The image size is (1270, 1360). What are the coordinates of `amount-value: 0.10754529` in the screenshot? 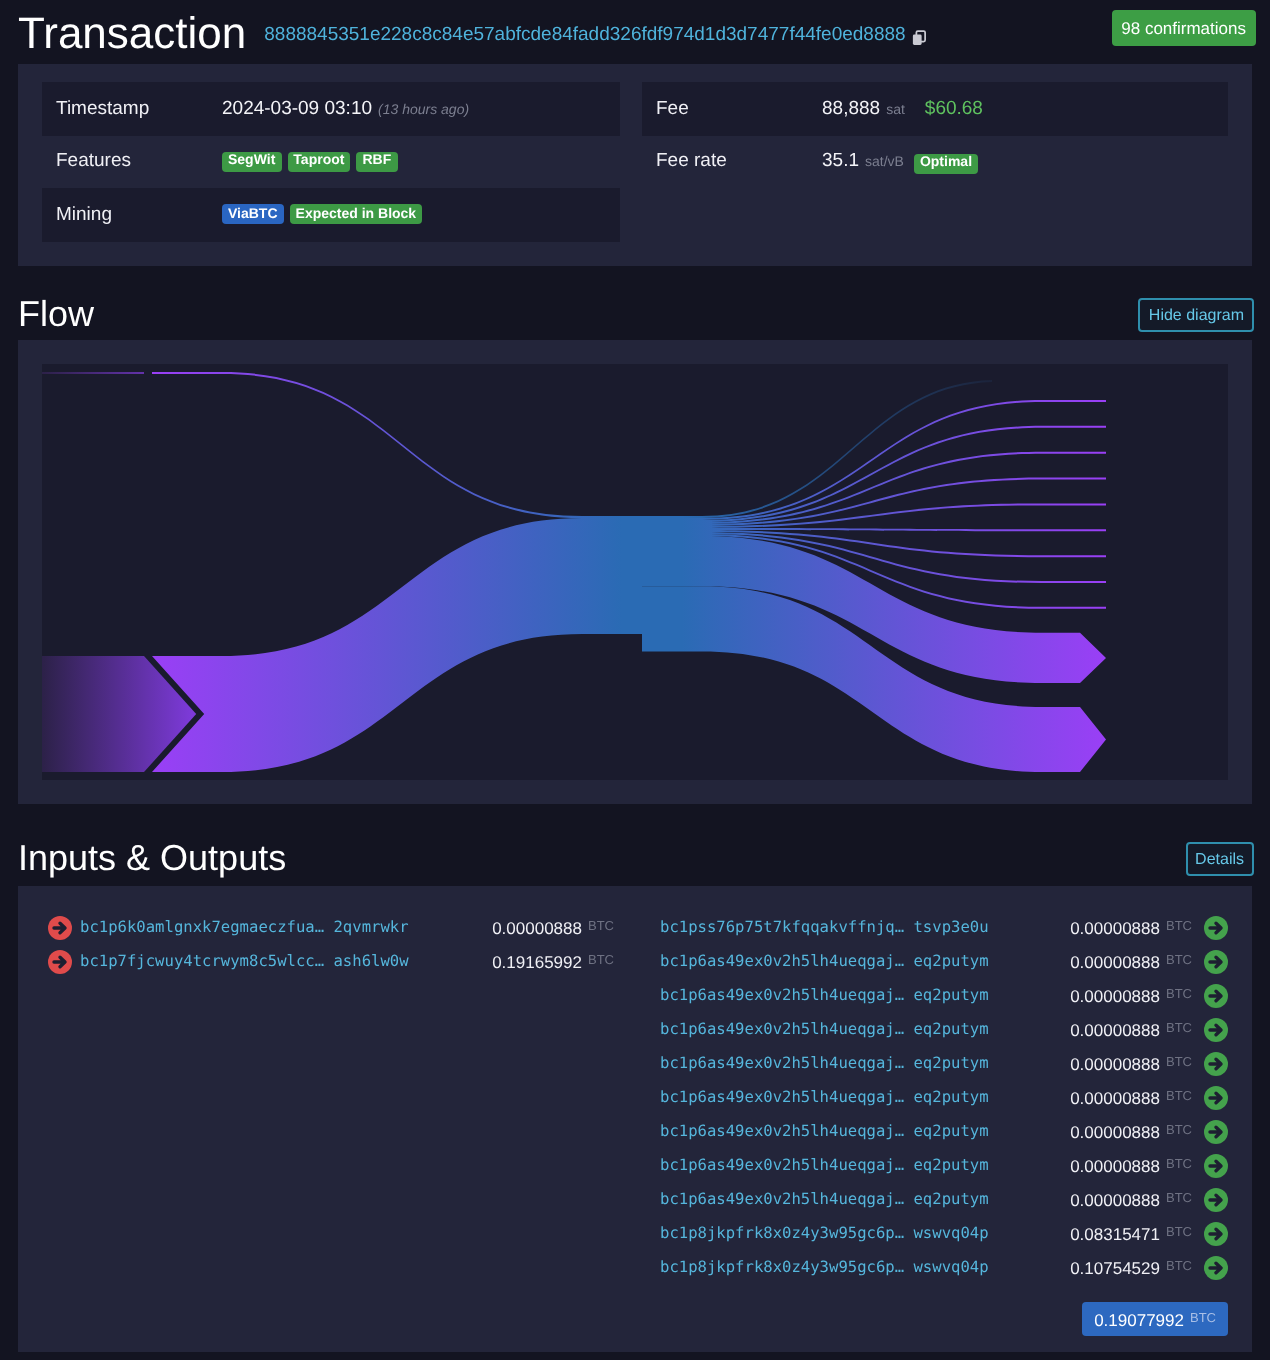 It's located at (1115, 1267).